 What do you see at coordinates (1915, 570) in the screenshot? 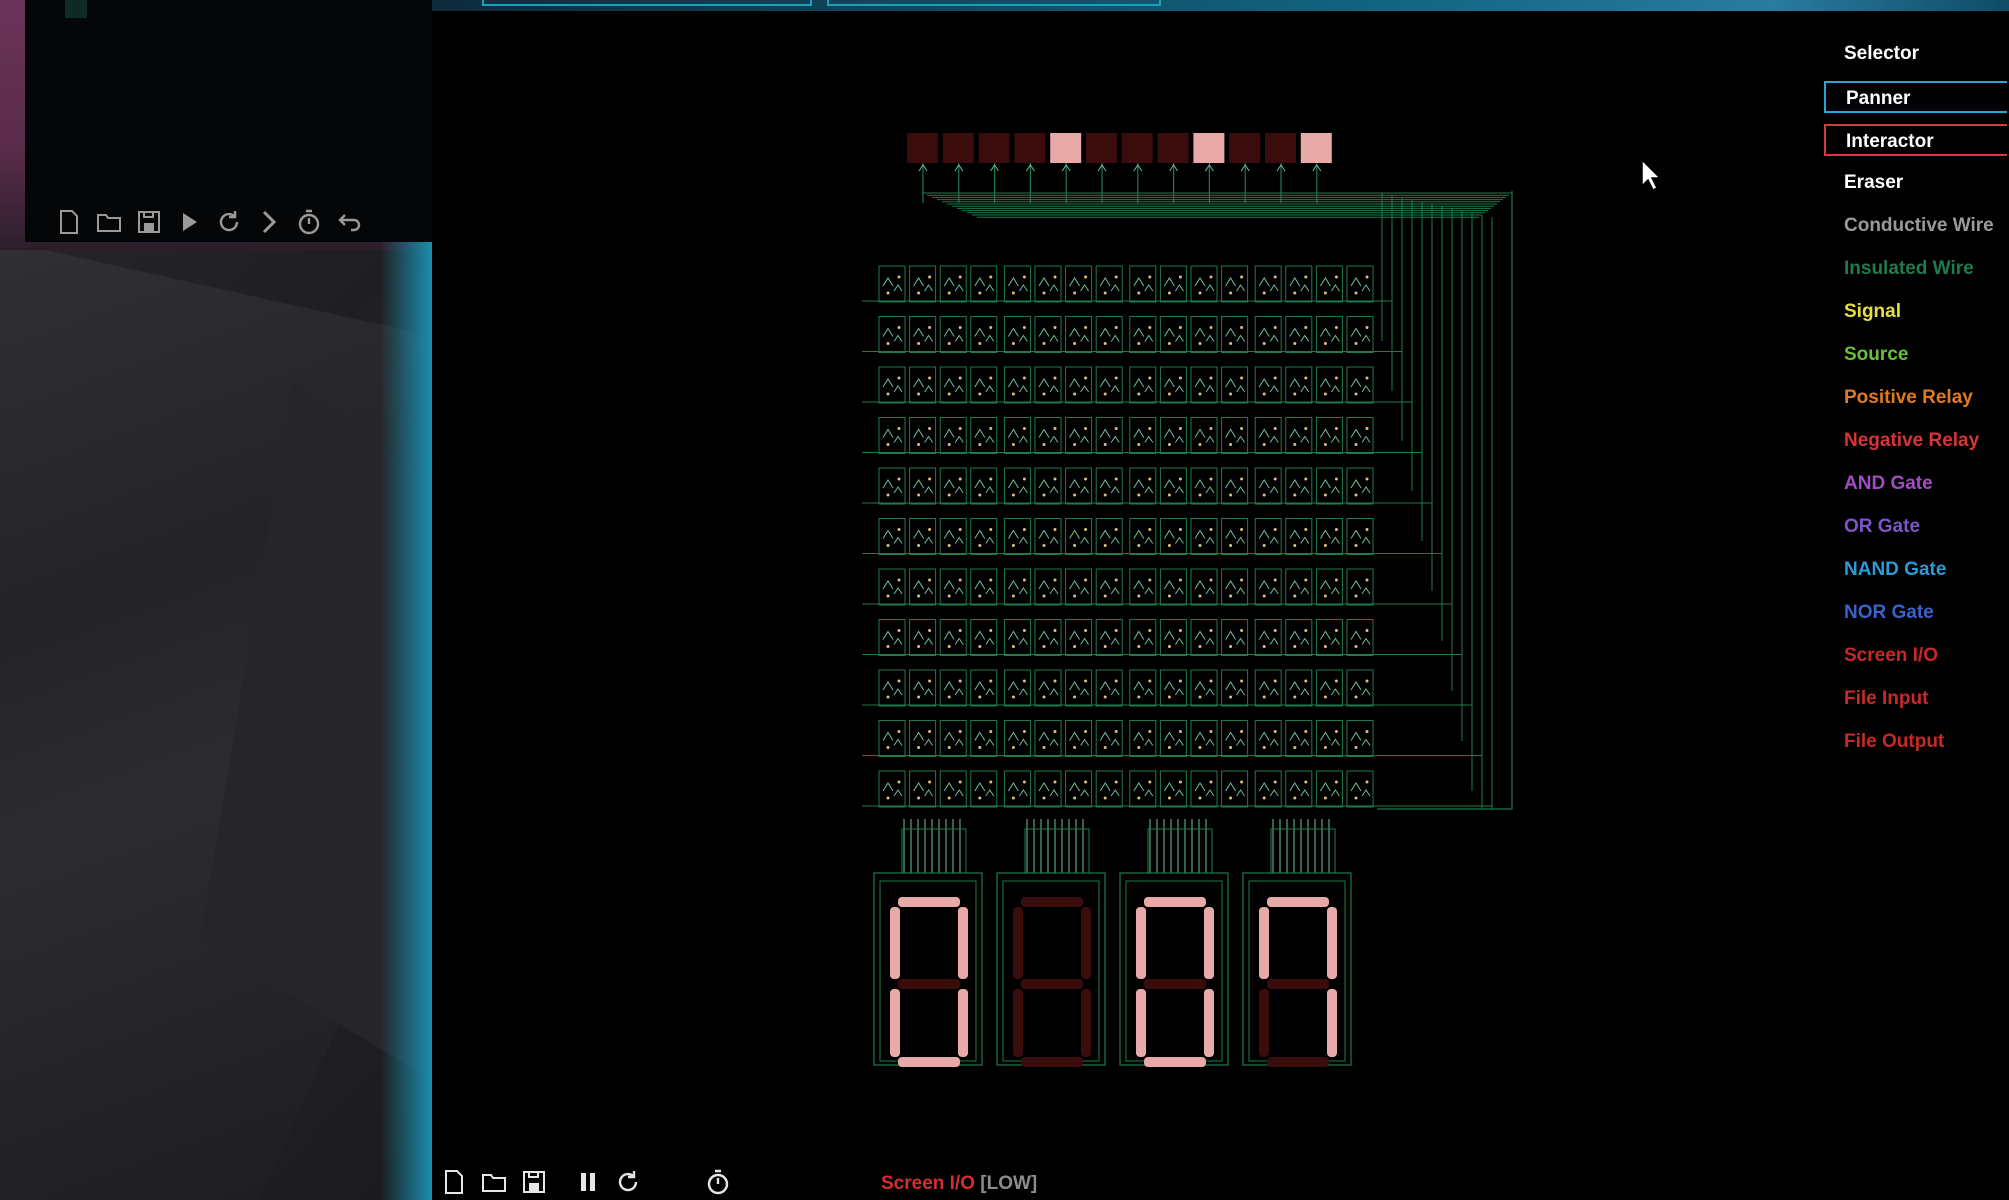
I see `tool-nand-gate: NAND Gate` at bounding box center [1915, 570].